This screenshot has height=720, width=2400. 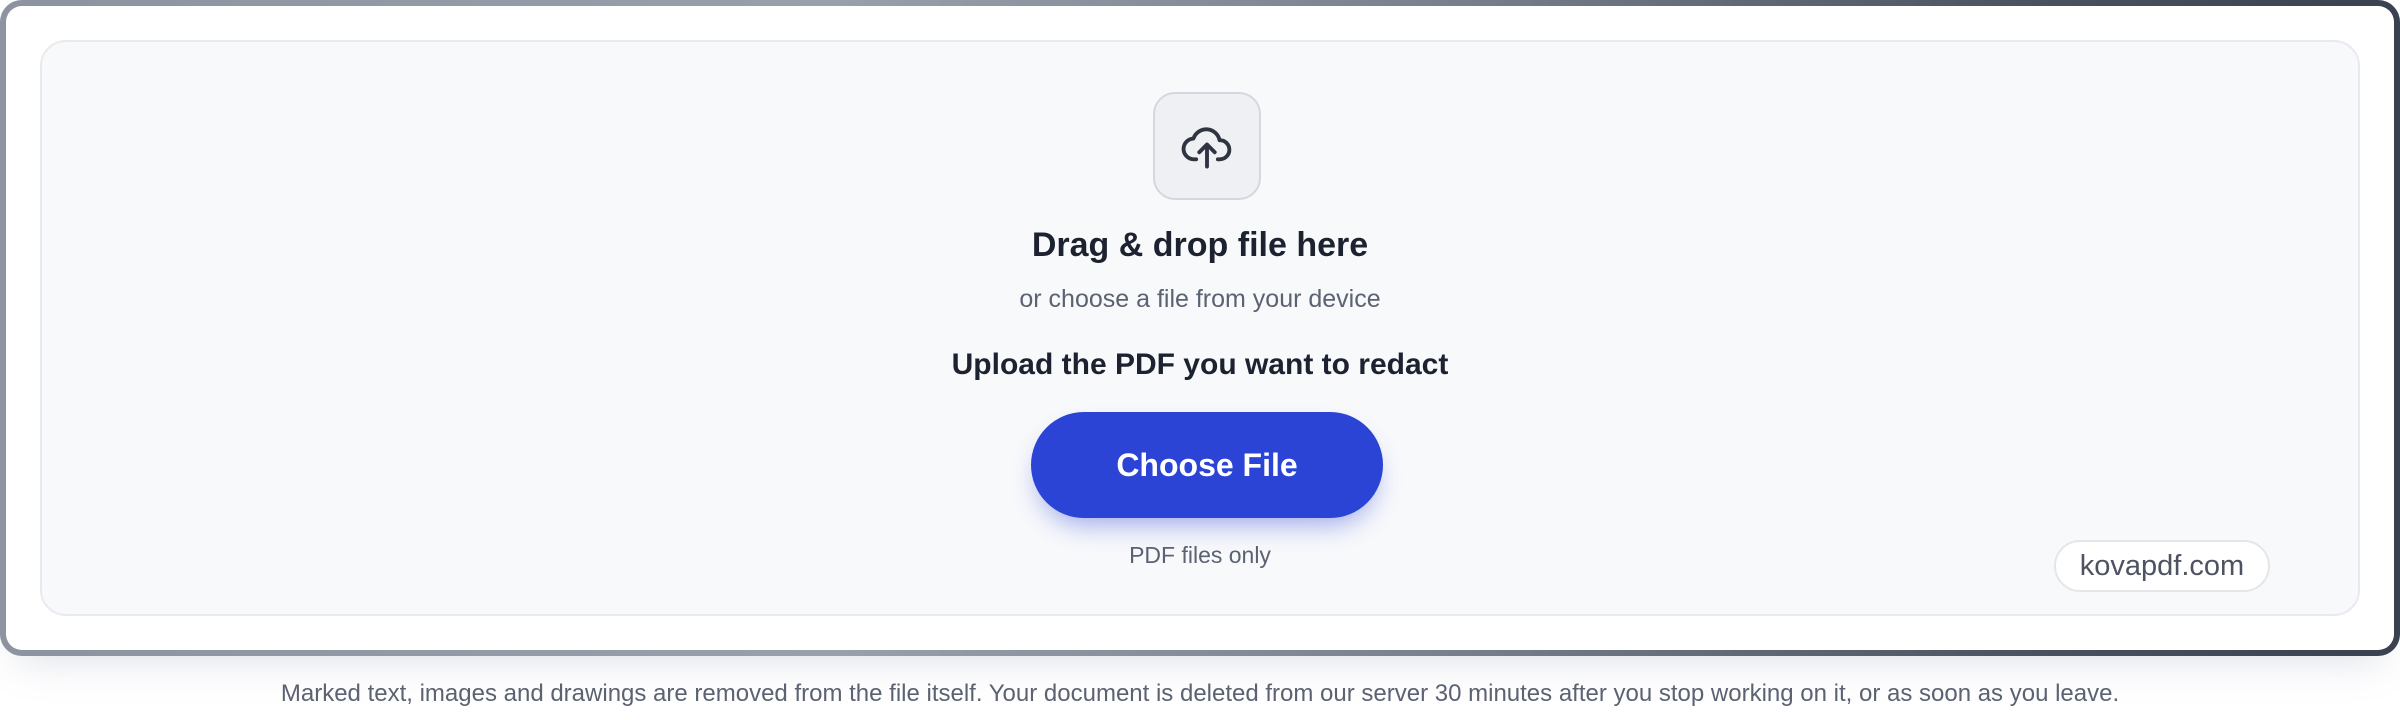 What do you see at coordinates (1200, 555) in the screenshot?
I see `file-type-hint: PDF files only` at bounding box center [1200, 555].